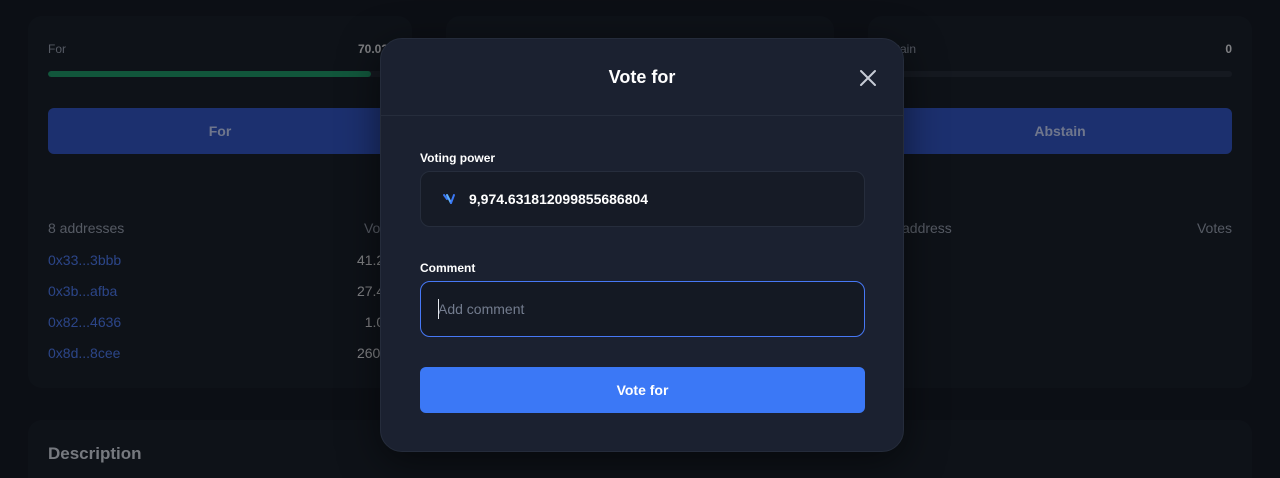 This screenshot has height=478, width=1280. Describe the element at coordinates (210, 74) in the screenshot. I see `for-progress-fill` at that location.